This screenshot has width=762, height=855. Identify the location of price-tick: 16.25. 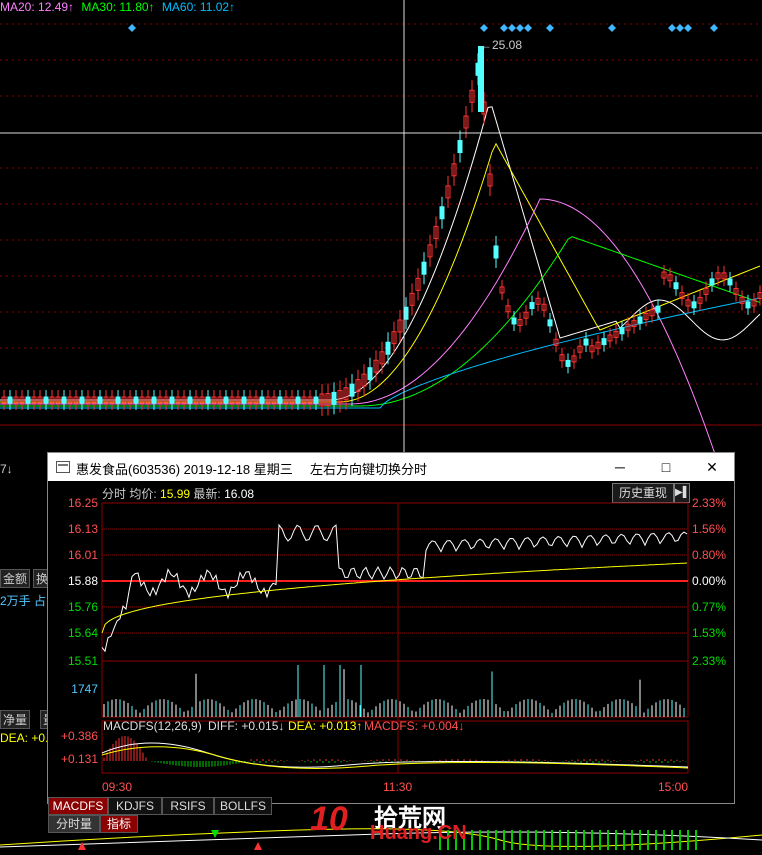
(83, 503).